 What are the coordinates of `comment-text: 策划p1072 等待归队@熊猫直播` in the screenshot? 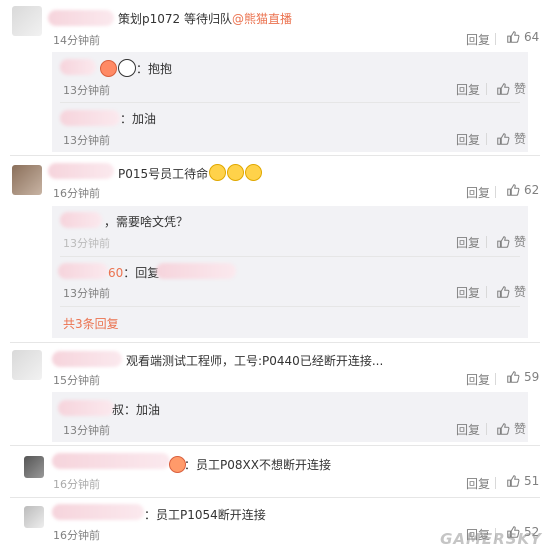 It's located at (205, 18).